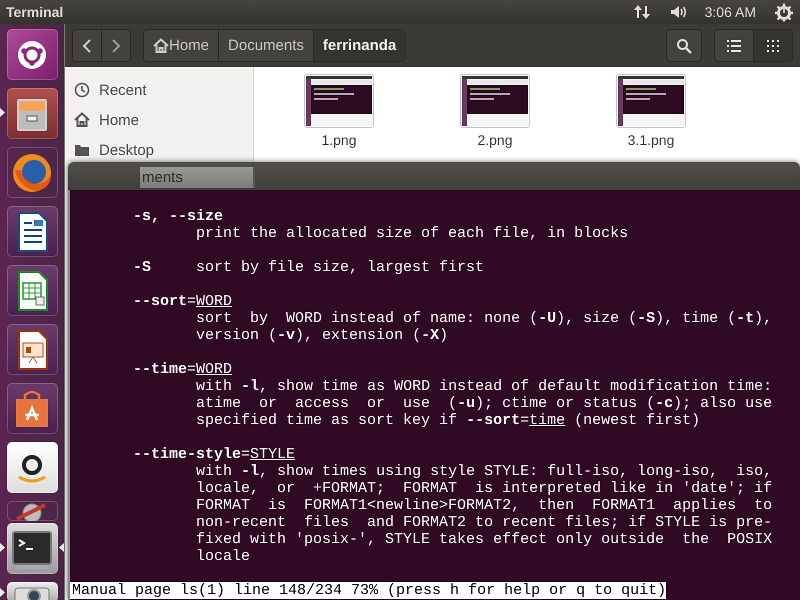 This screenshot has width=800, height=600. I want to click on document-icon, so click(32, 231).